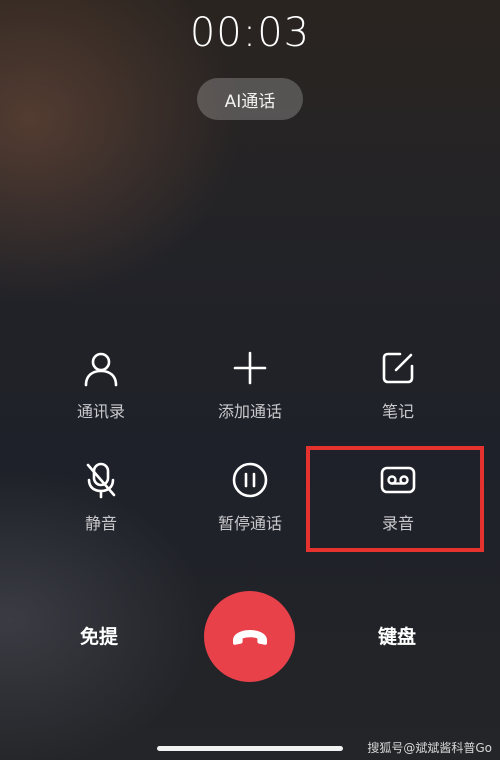 This screenshot has width=500, height=760. What do you see at coordinates (250, 393) in the screenshot?
I see `add-call-button: 添加通话` at bounding box center [250, 393].